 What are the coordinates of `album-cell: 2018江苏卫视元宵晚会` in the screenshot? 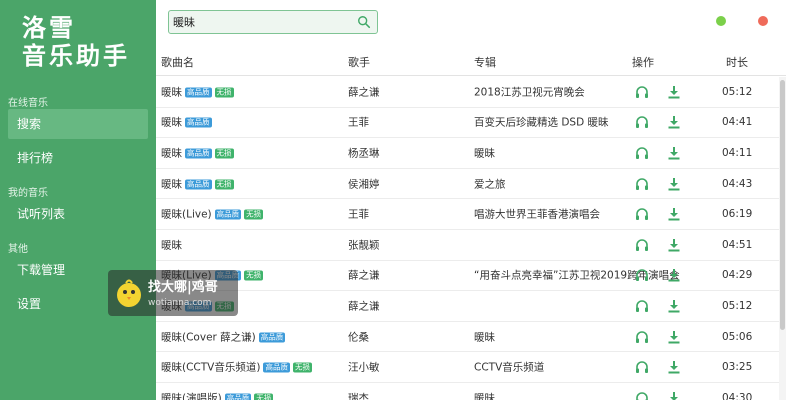 It's located at (529, 92).